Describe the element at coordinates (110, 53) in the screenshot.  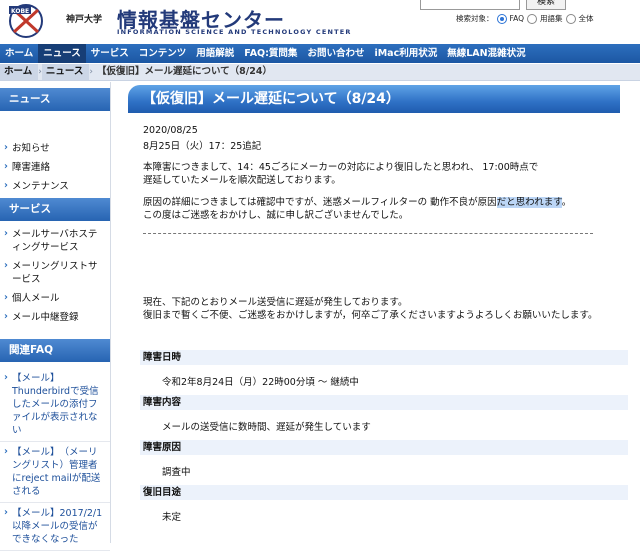
I see `nav-service: サービス` at that location.